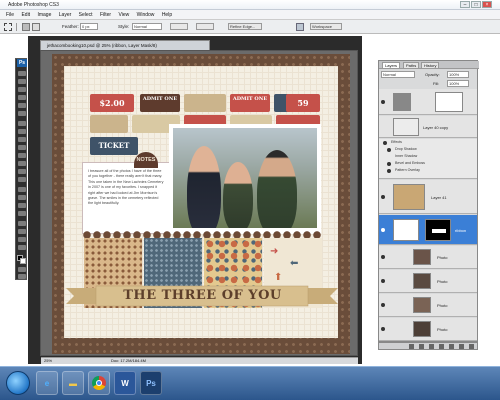 This screenshot has height=400, width=500. I want to click on menu-image: Image, so click(44, 15).